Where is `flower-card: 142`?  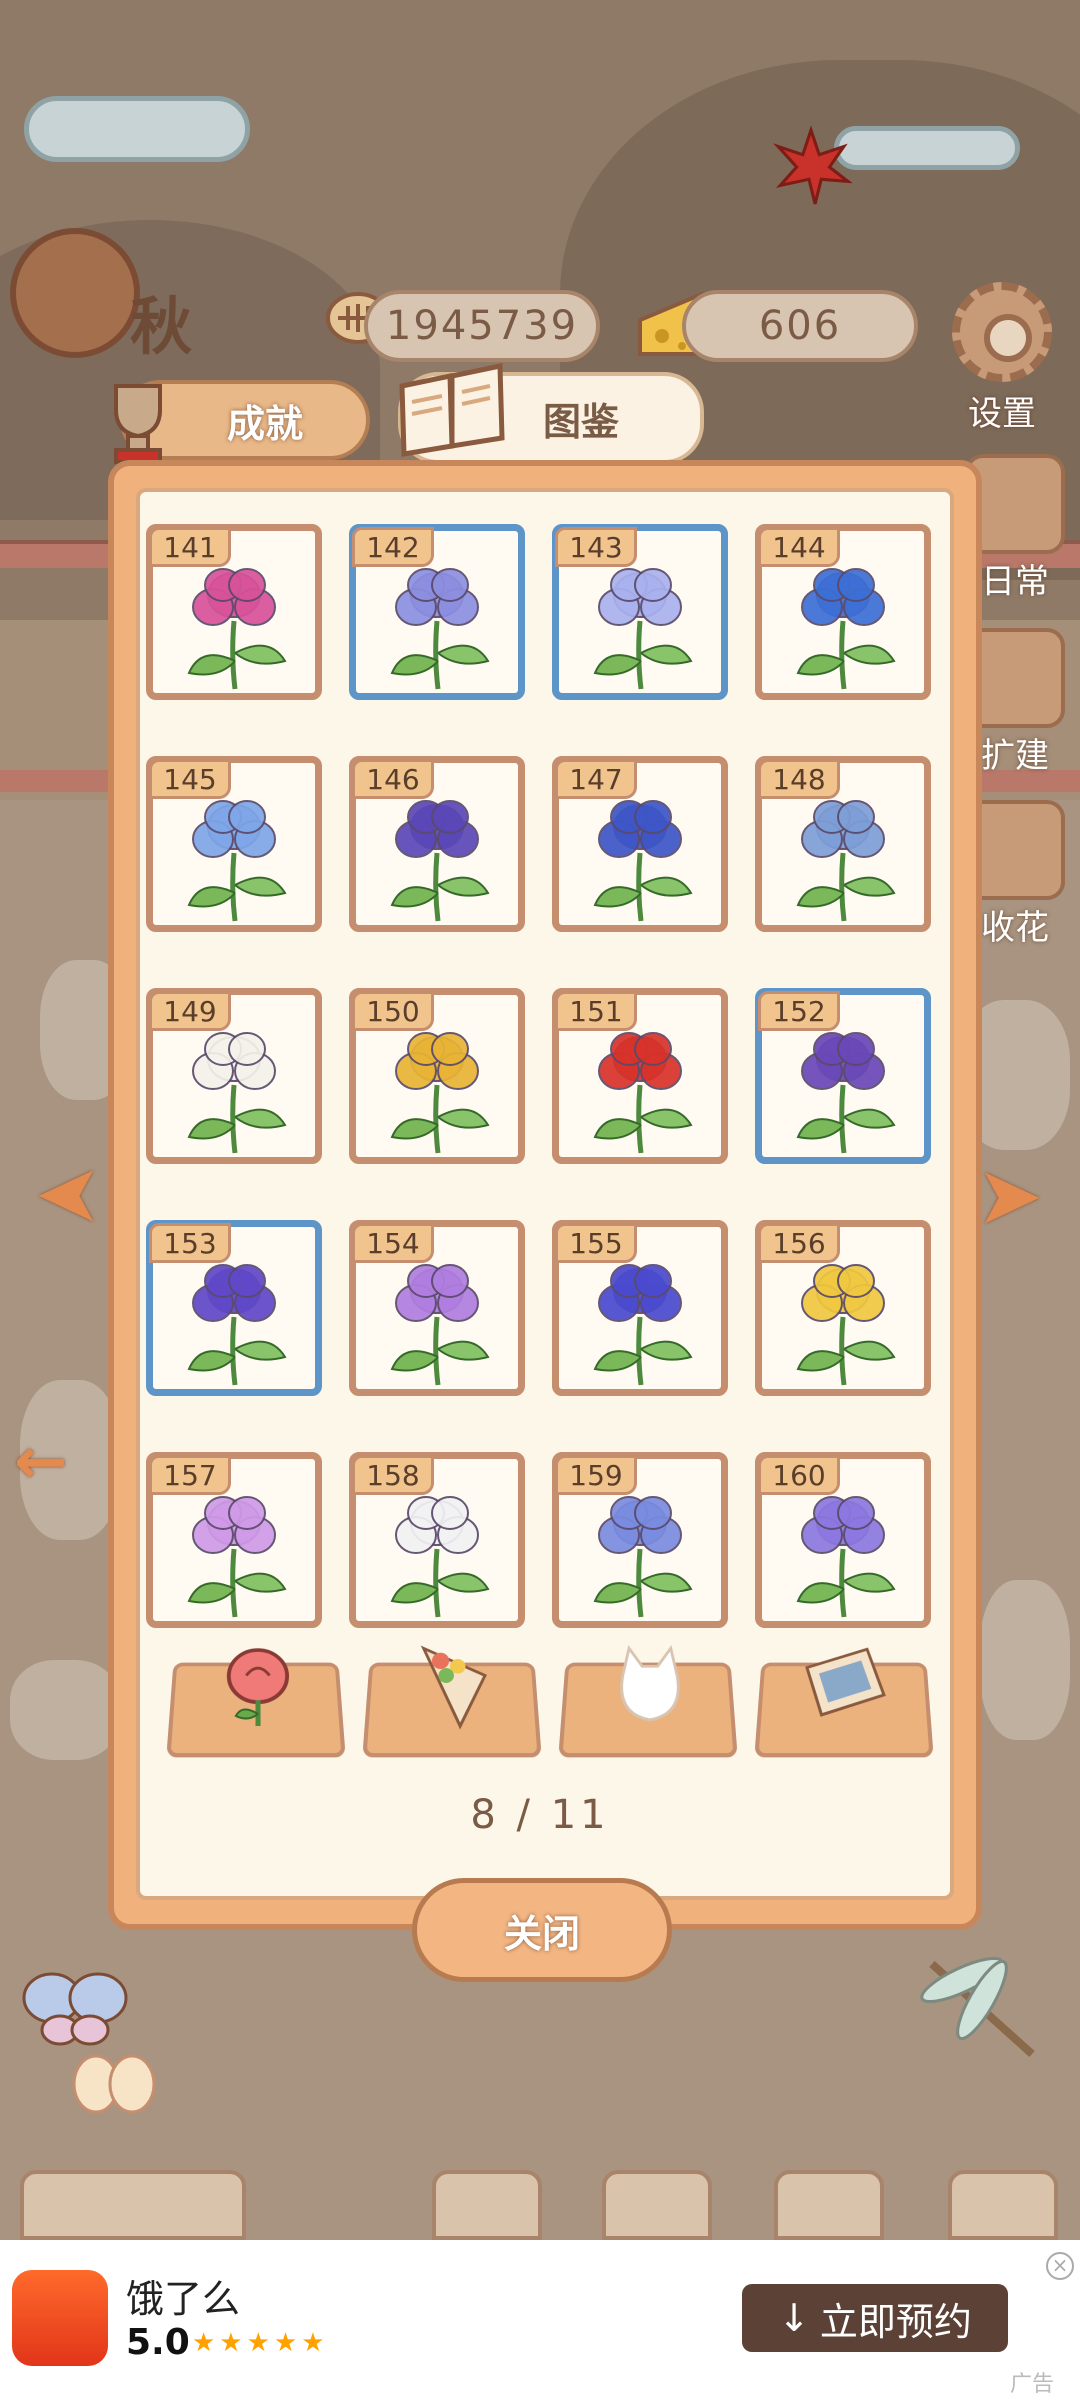 flower-card: 142 is located at coordinates (437, 612).